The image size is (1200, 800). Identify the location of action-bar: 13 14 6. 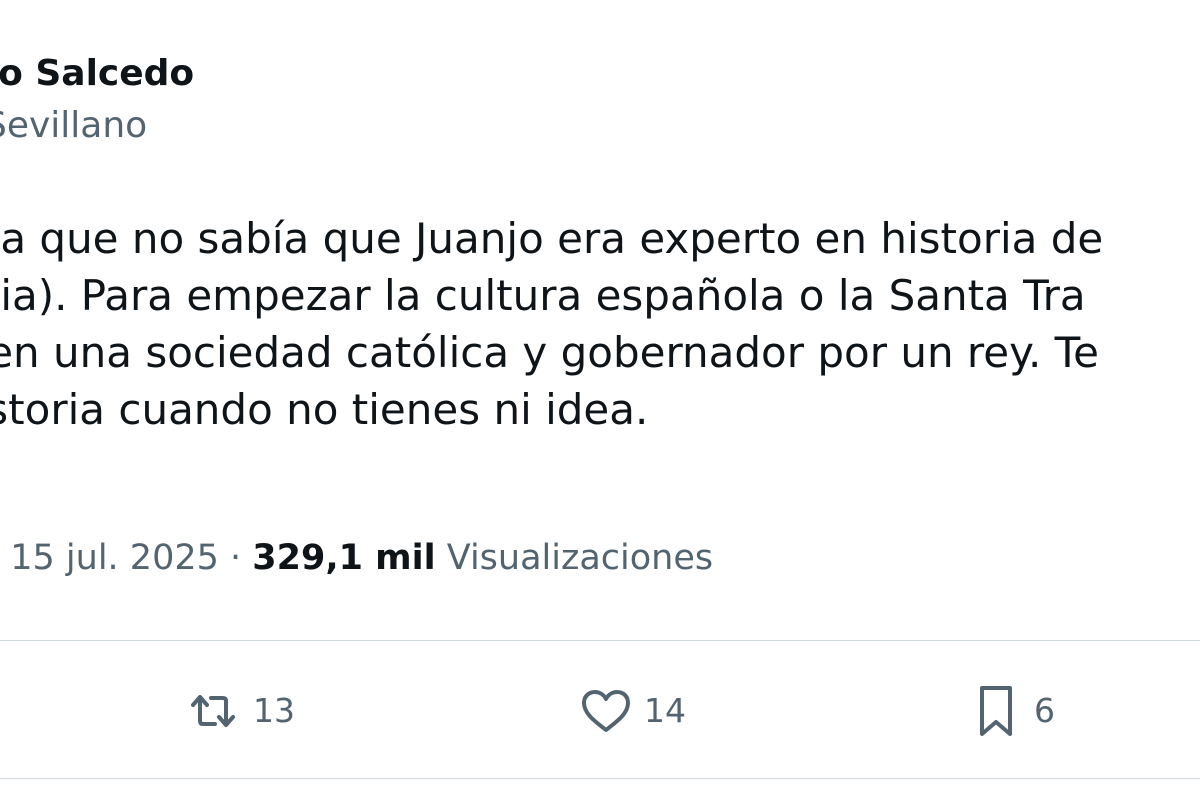
(600, 711).